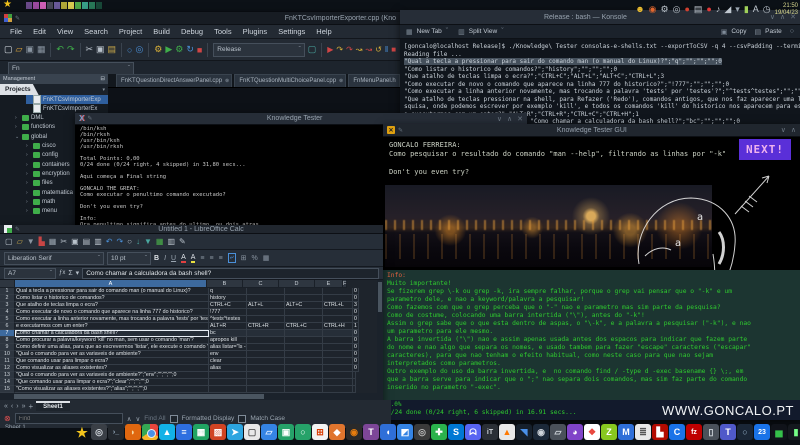 Image resolution: width=800 pixels, height=445 pixels. What do you see at coordinates (223, 31) in the screenshot?
I see `menu-tools: Tools` at bounding box center [223, 31].